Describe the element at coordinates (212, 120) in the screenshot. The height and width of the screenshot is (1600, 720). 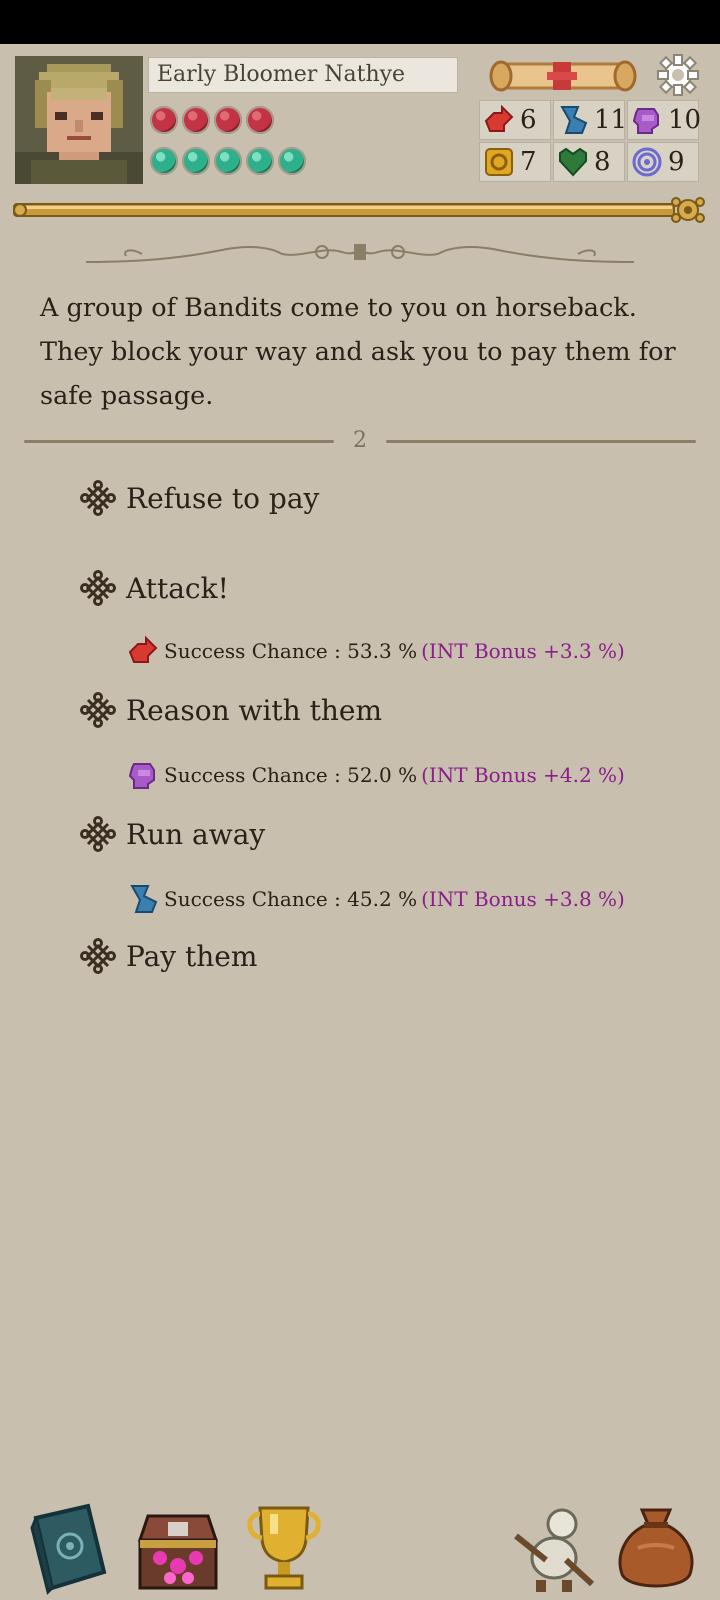
I see `health-orbs` at that location.